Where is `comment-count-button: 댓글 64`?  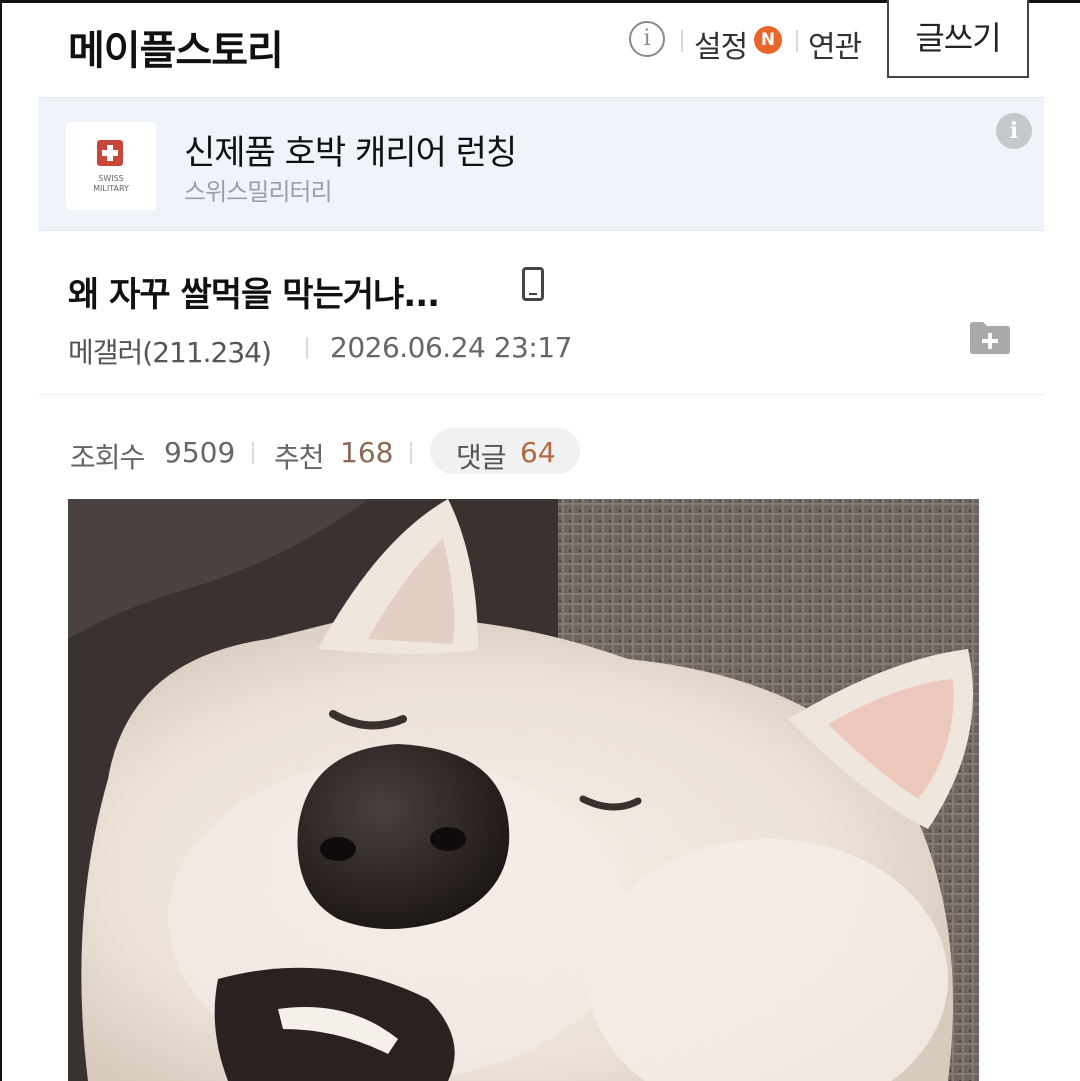 comment-count-button: 댓글 64 is located at coordinates (505, 451).